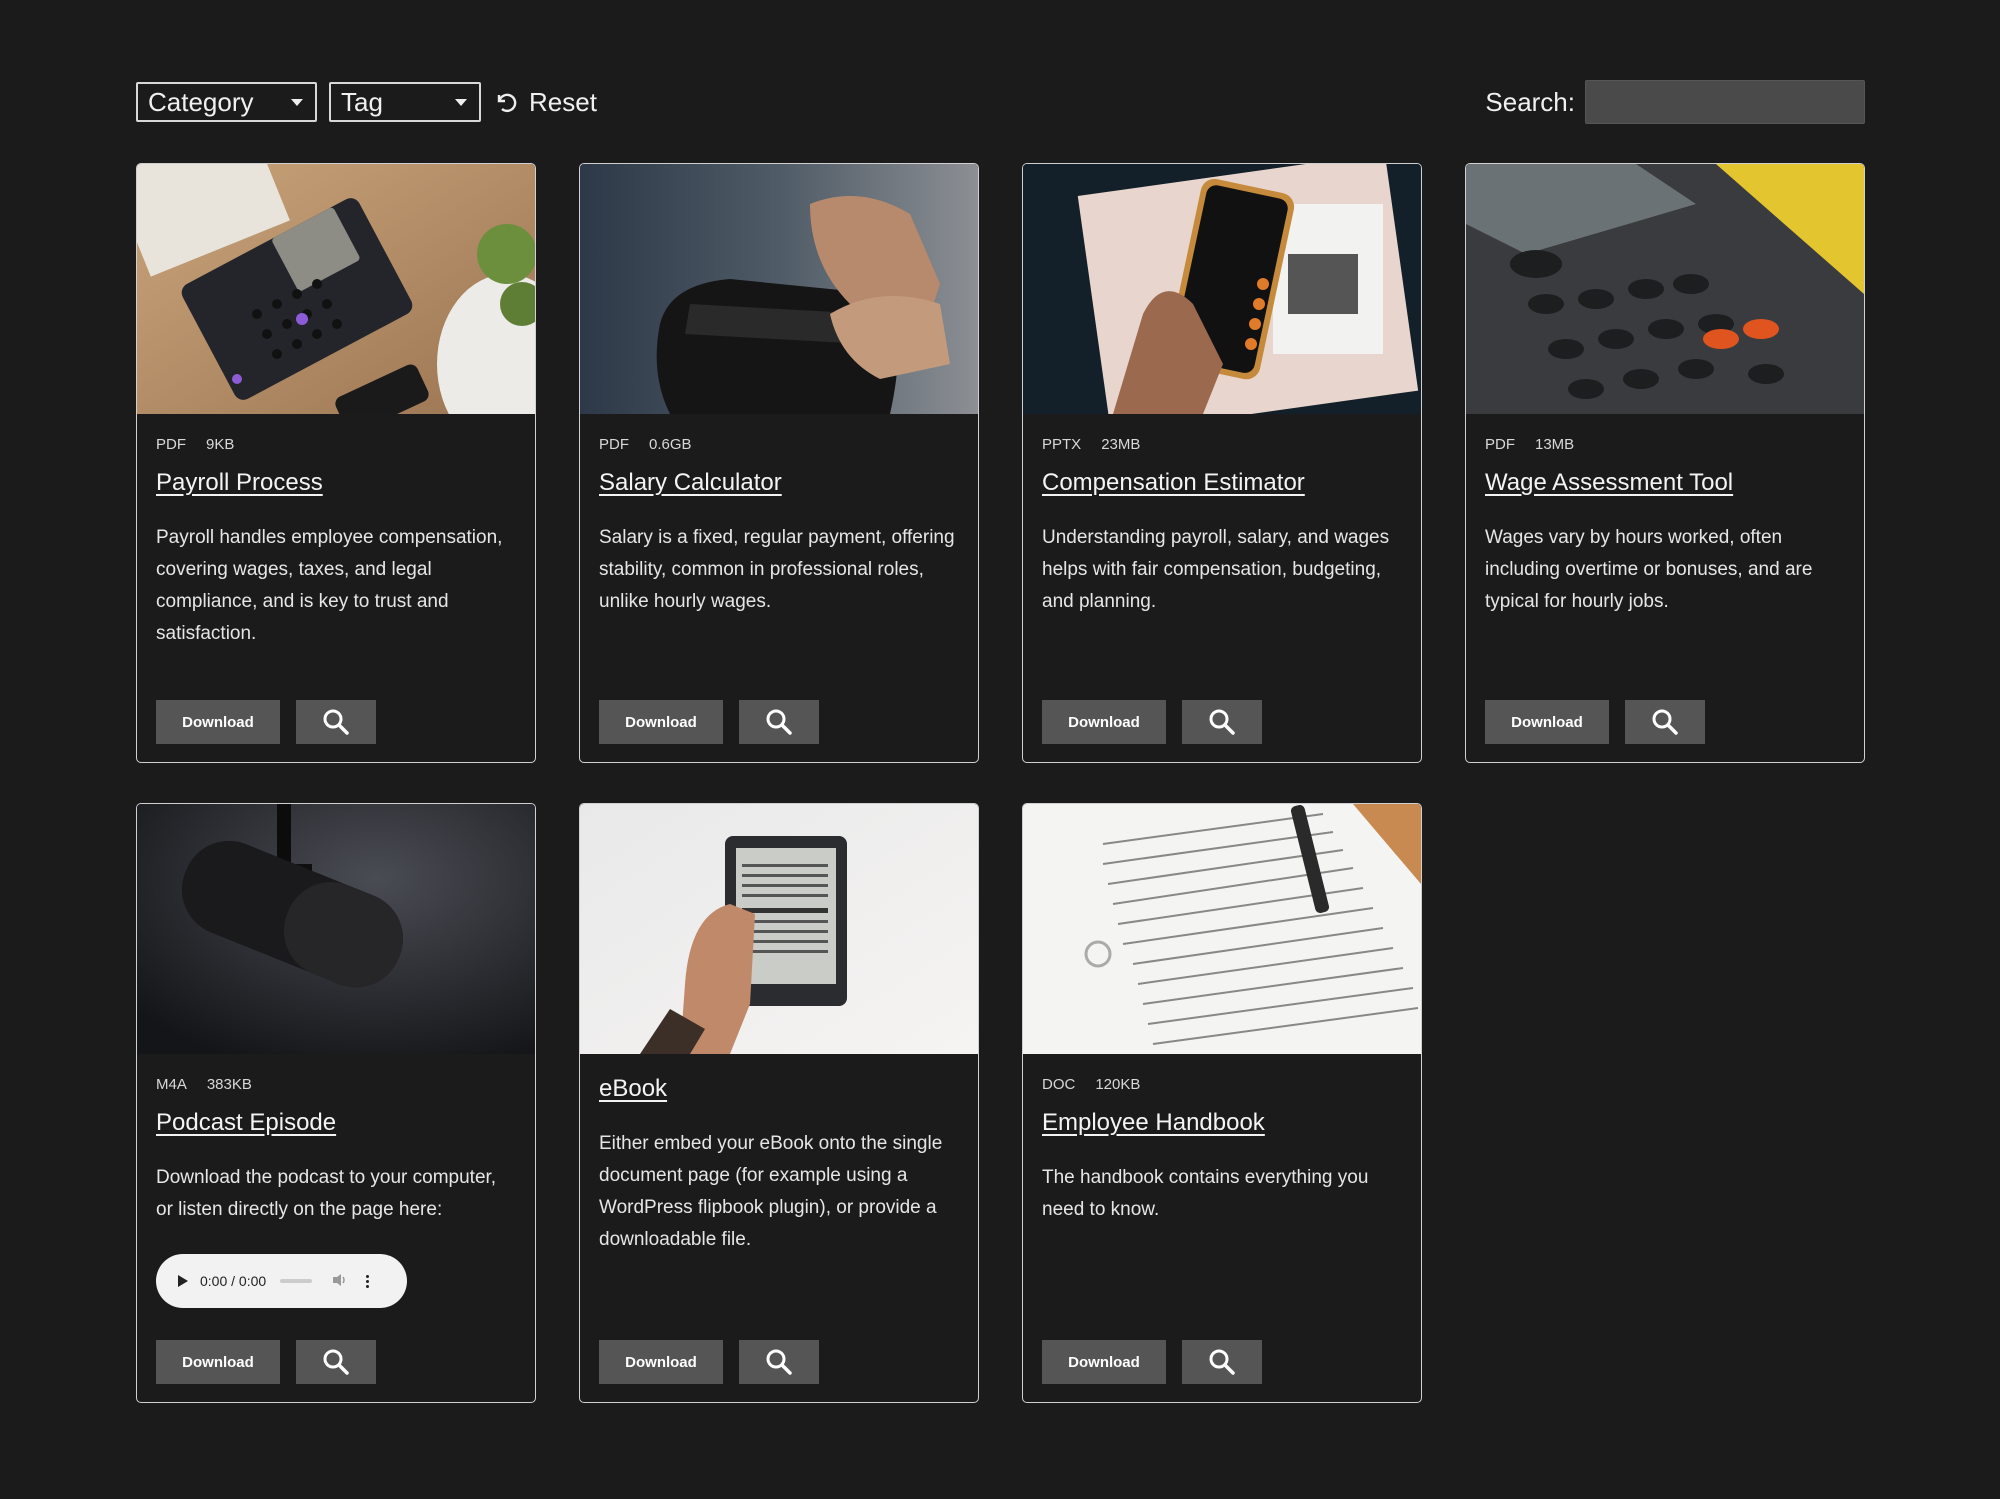  What do you see at coordinates (201, 101) in the screenshot?
I see `category-select-label: Category` at bounding box center [201, 101].